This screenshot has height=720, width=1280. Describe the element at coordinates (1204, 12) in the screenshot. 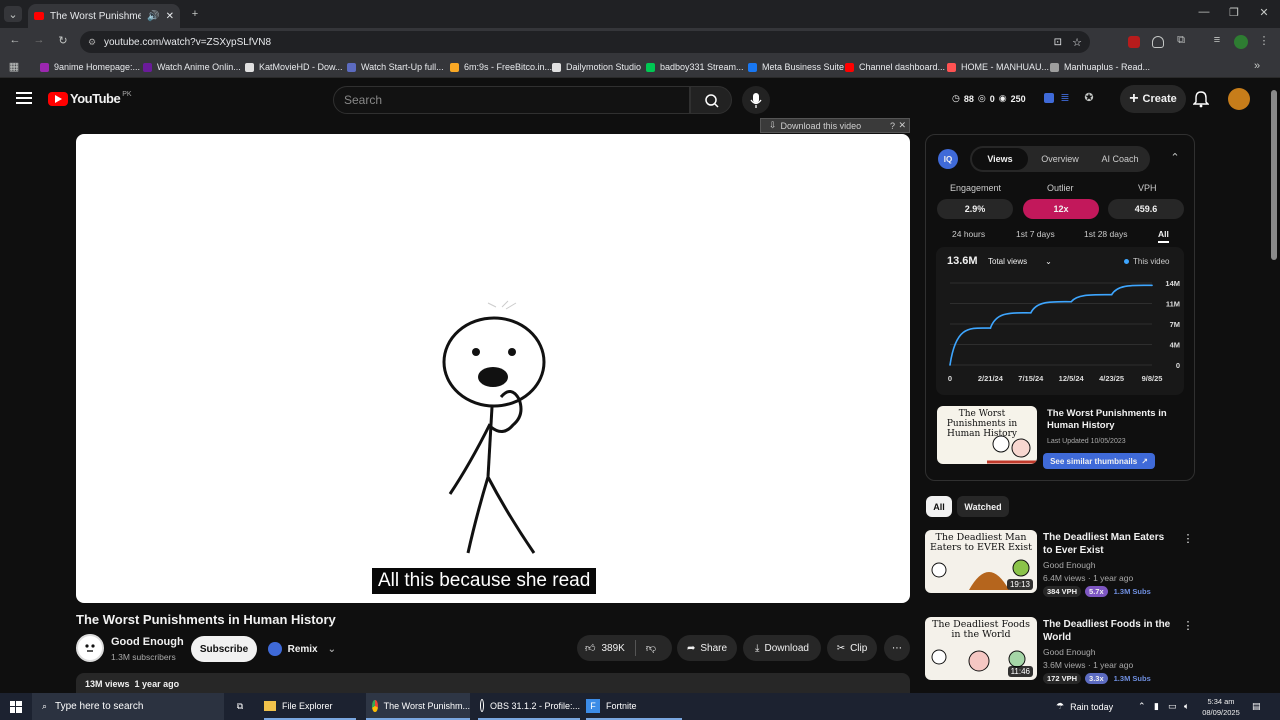

I see `minimize-icon: —` at that location.